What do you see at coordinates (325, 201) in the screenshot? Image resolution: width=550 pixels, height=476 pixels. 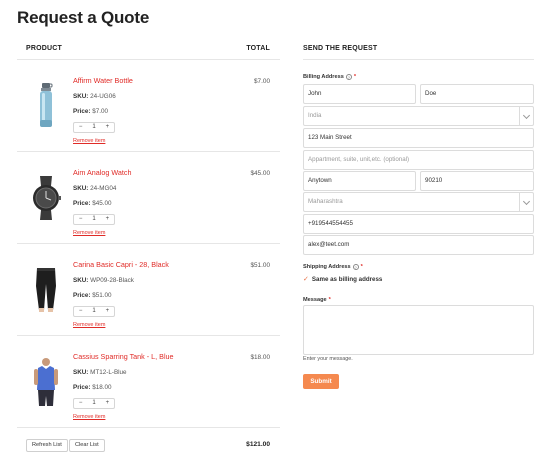 I see `state-value: Maharashtra` at bounding box center [325, 201].